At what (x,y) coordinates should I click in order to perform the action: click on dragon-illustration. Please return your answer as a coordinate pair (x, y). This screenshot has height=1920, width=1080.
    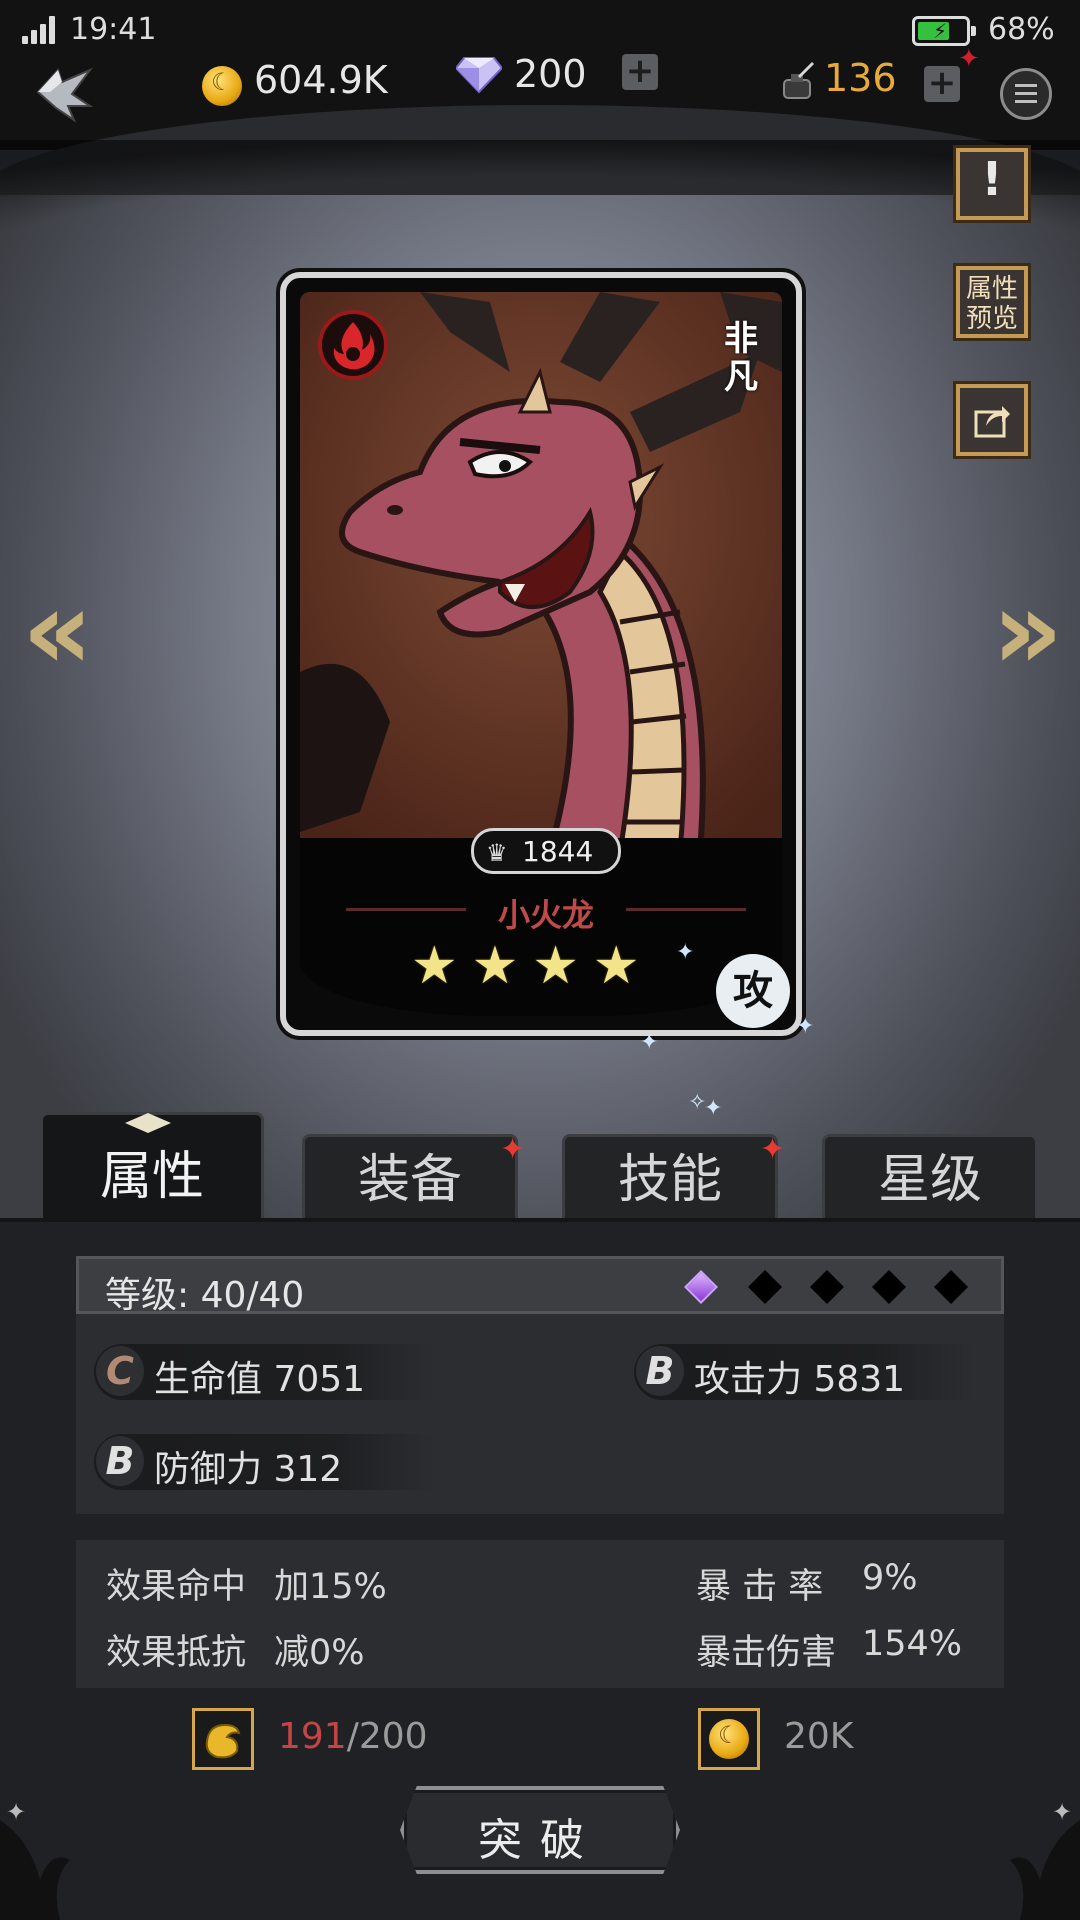
    Looking at the image, I should click on (541, 572).